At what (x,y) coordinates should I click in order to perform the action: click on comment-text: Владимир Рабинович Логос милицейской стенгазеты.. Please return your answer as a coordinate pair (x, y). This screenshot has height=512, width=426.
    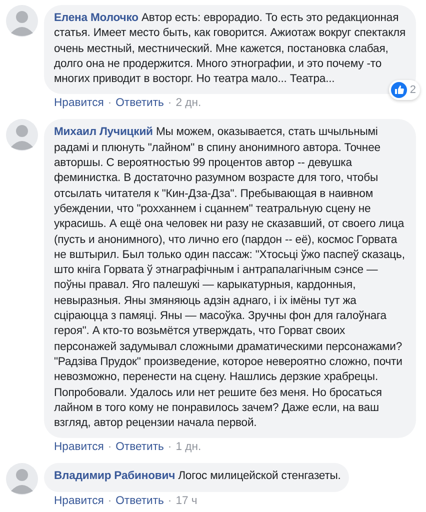
    Looking at the image, I should click on (197, 476).